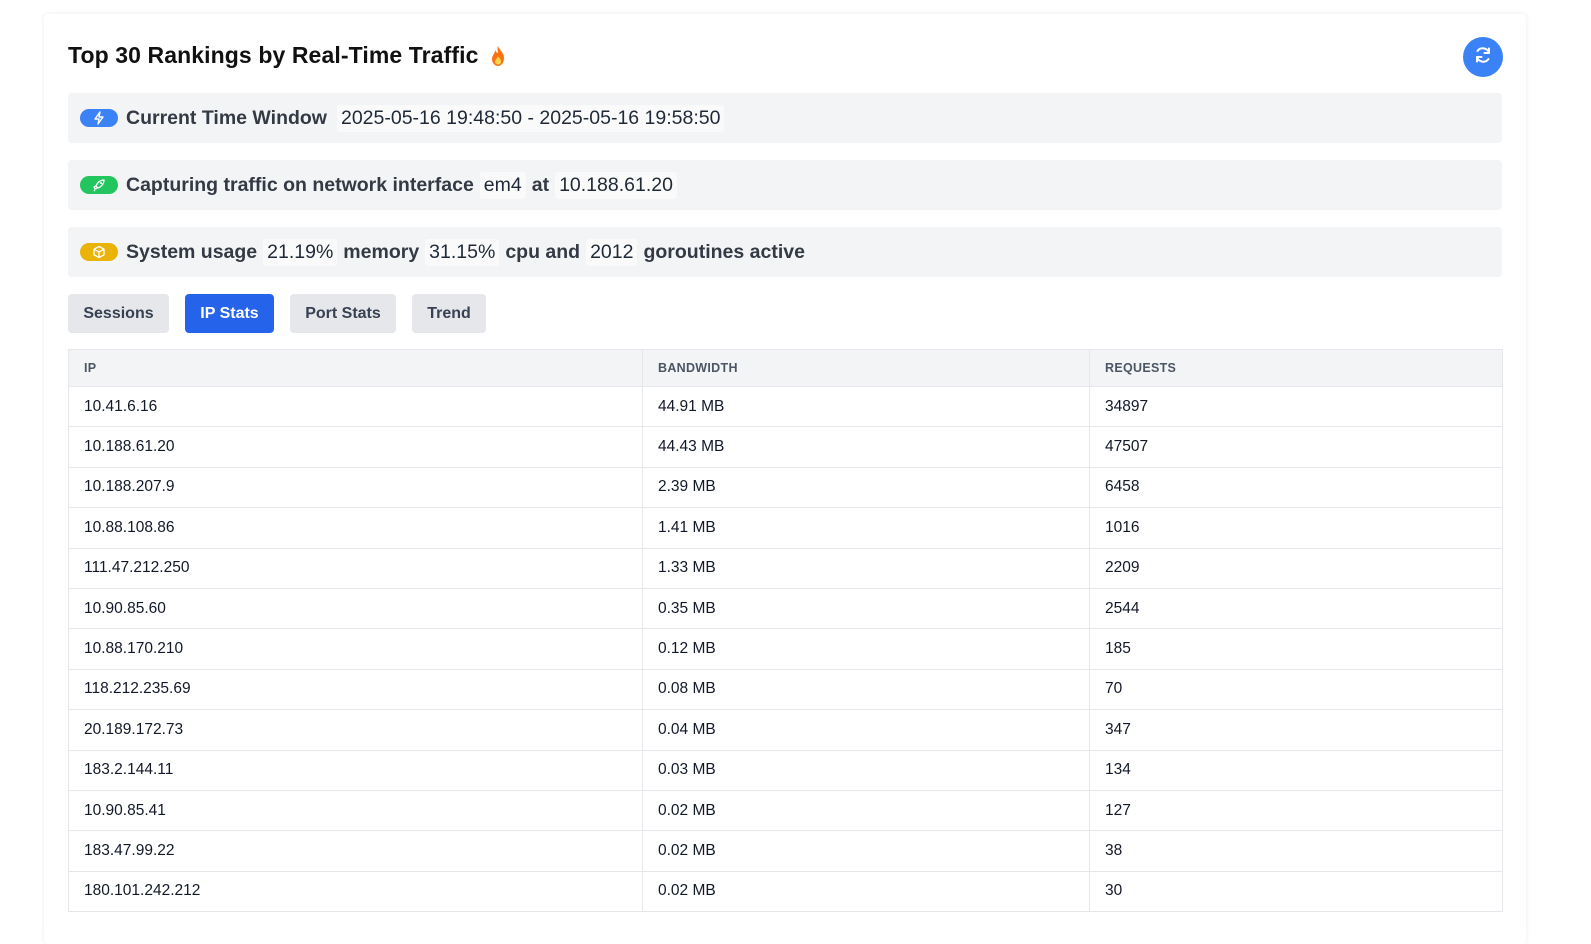  Describe the element at coordinates (1296, 487) in the screenshot. I see `requests-cell: 6458` at that location.